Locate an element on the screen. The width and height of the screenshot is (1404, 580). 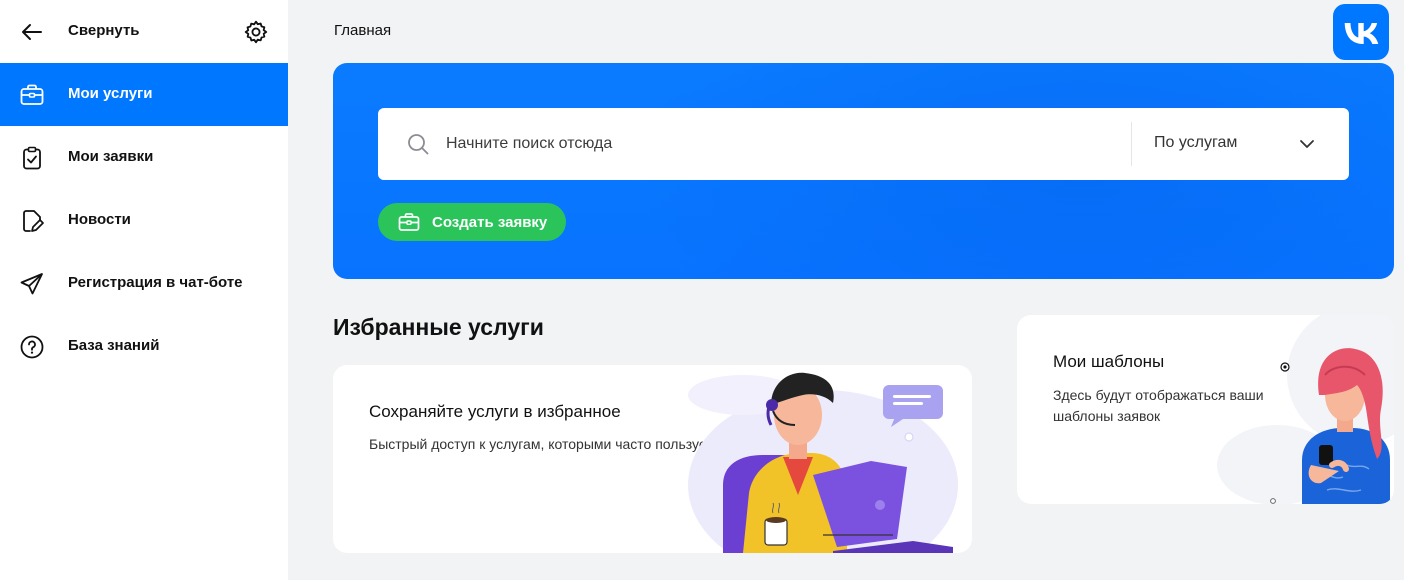
clipboard-check-icon is located at coordinates (32, 158).